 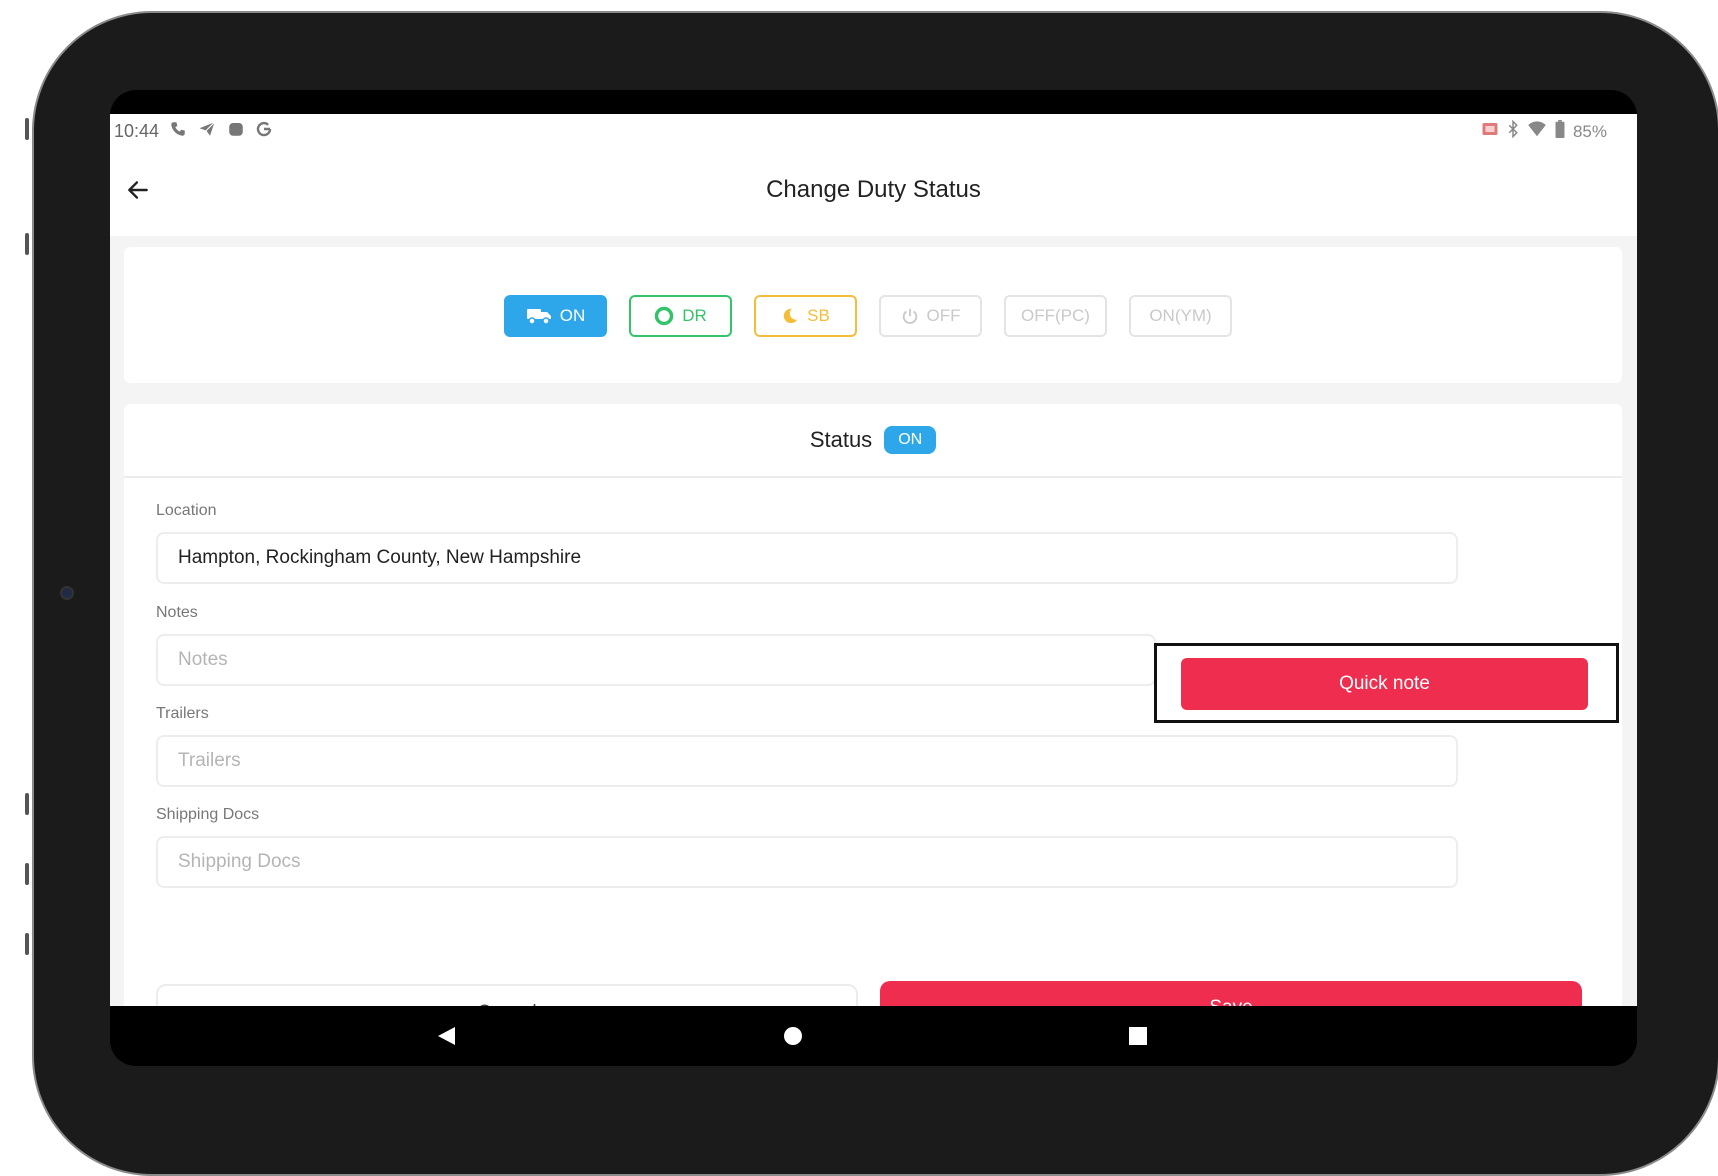 I want to click on android-nav-bar, so click(x=873, y=1036).